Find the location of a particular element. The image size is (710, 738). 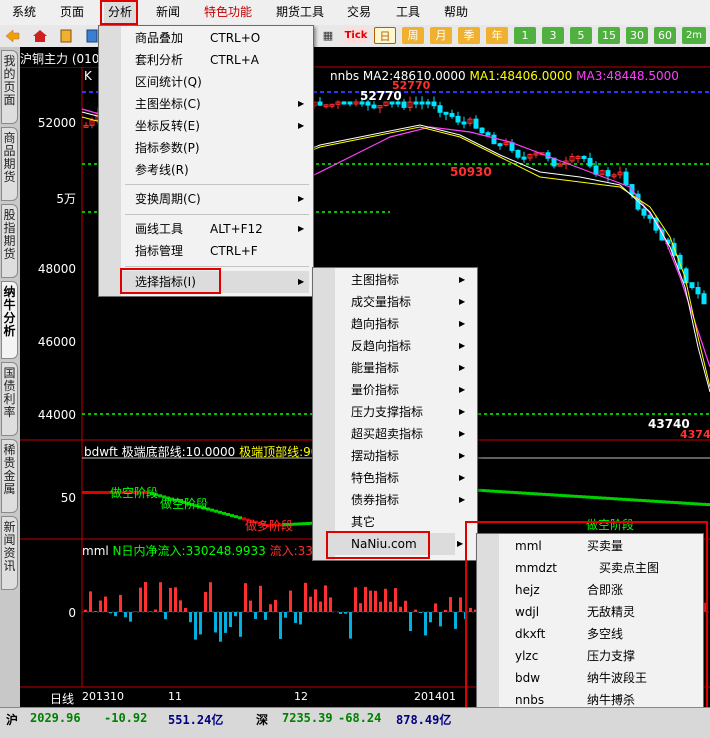

menu-item-label: 主图坐标(C) is located at coordinates (168, 104).